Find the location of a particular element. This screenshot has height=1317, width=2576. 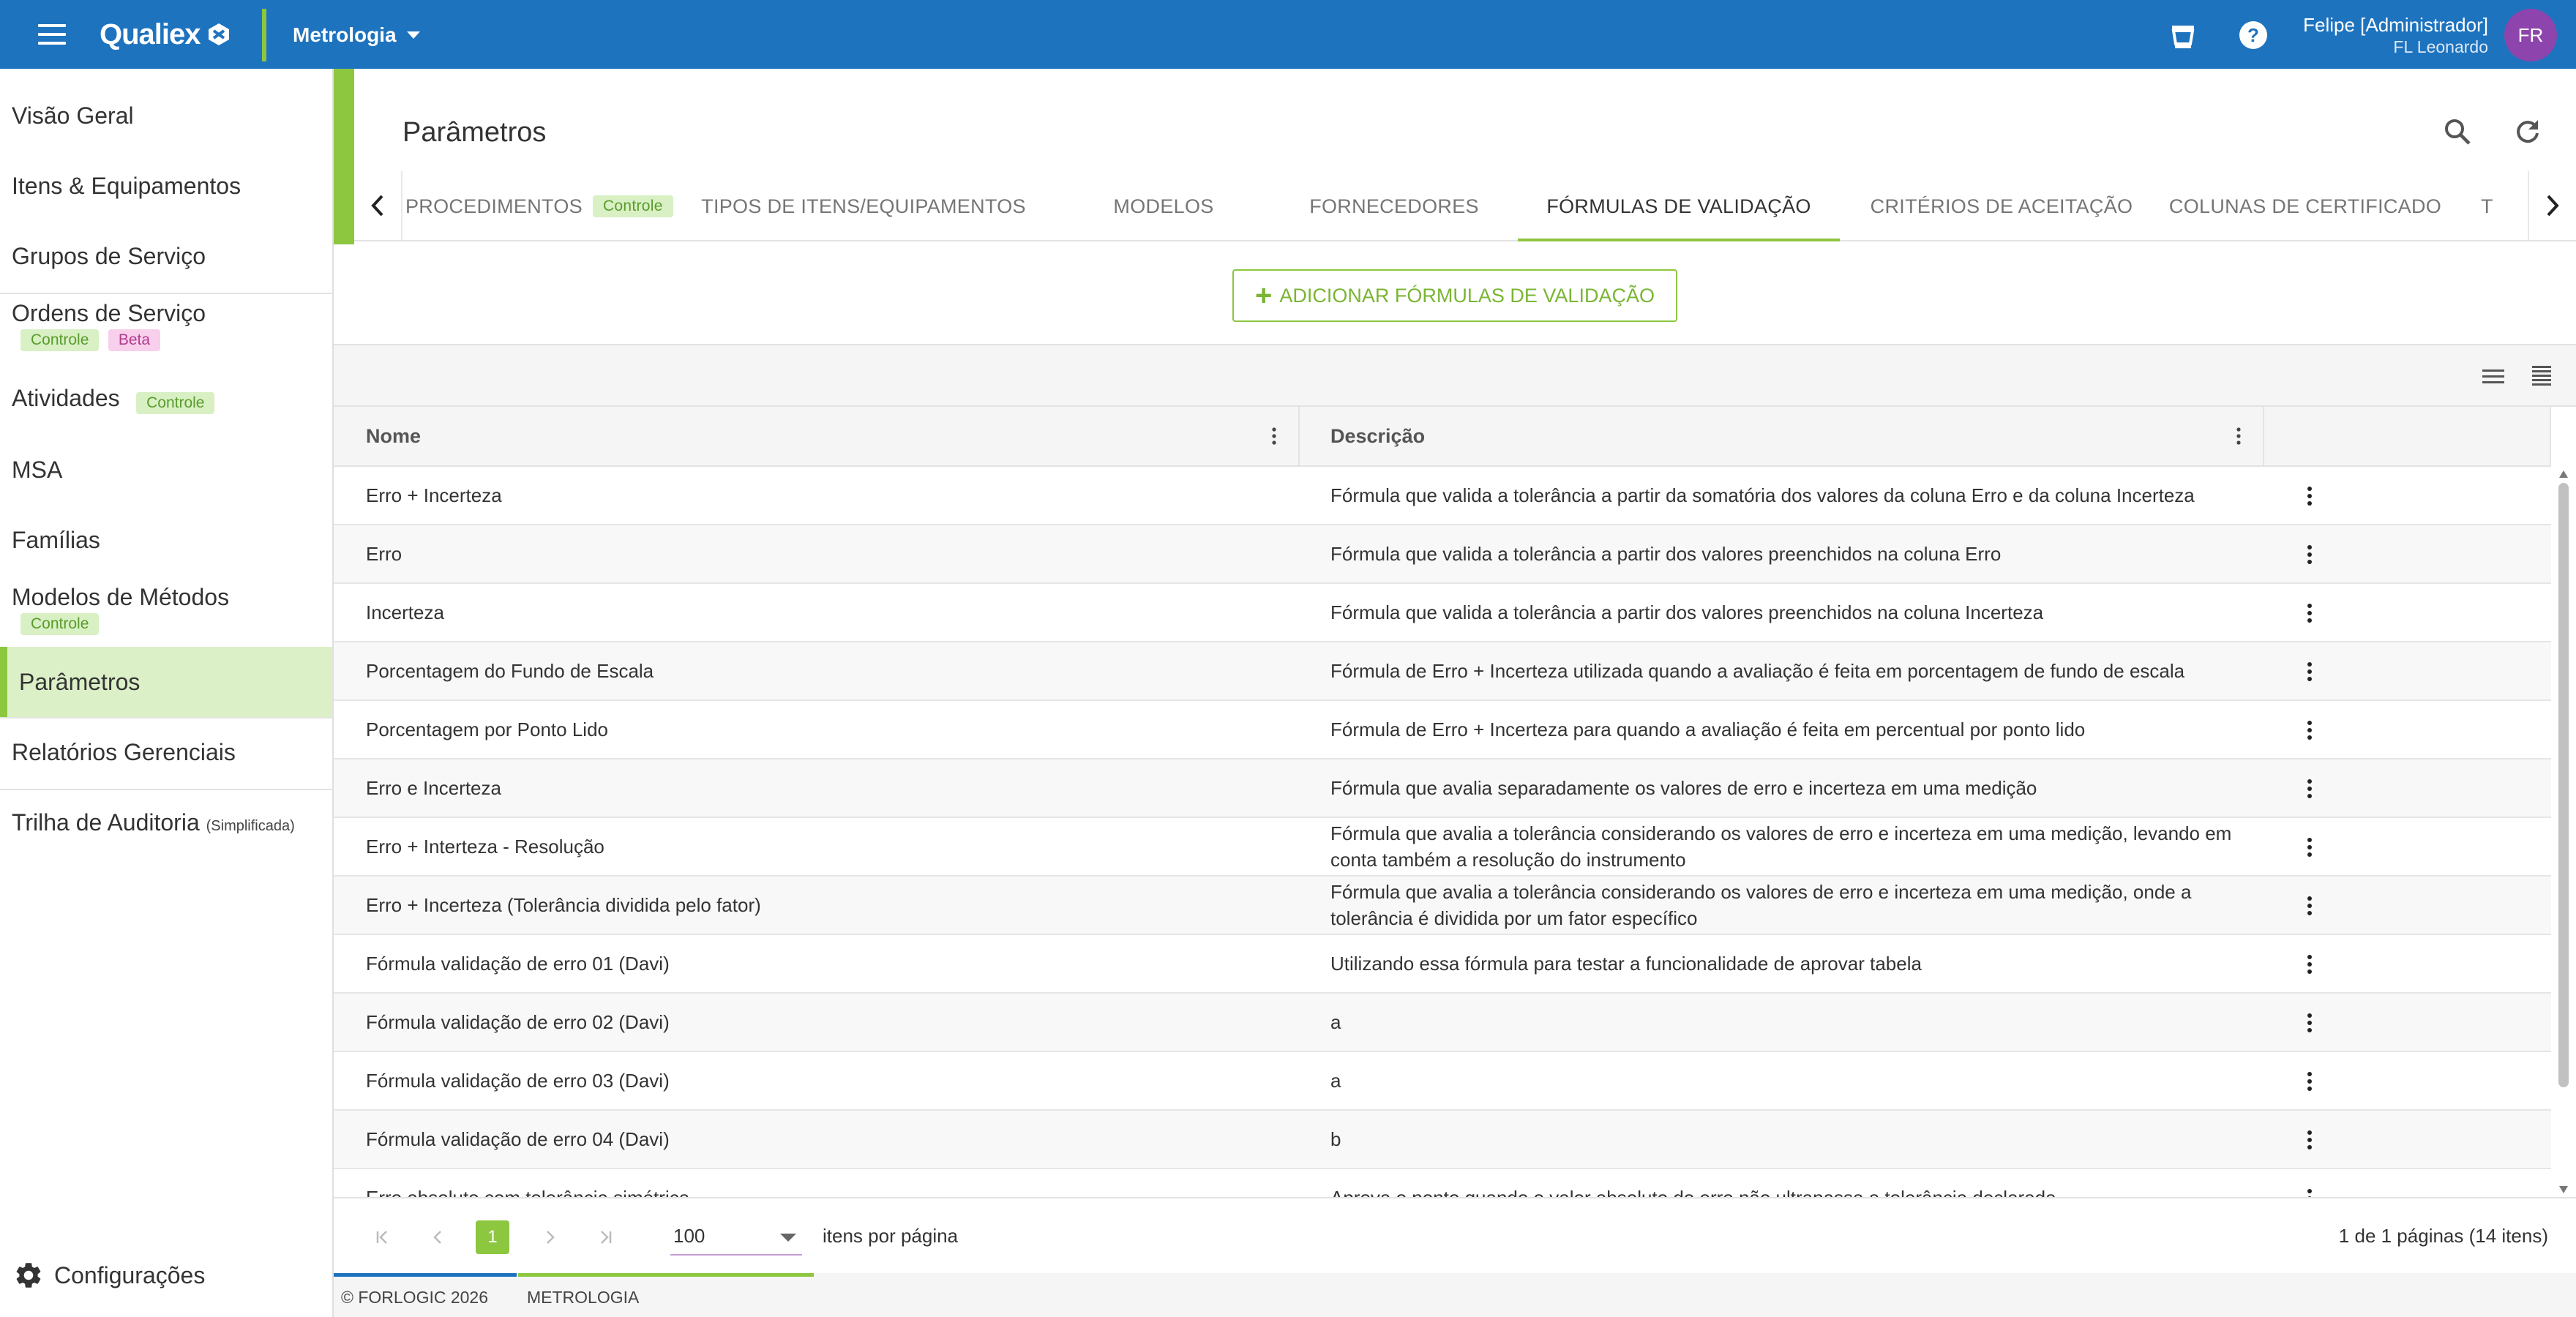

pagination-summary: 1 de 1 páginas (14 itens) is located at coordinates (2443, 1236).